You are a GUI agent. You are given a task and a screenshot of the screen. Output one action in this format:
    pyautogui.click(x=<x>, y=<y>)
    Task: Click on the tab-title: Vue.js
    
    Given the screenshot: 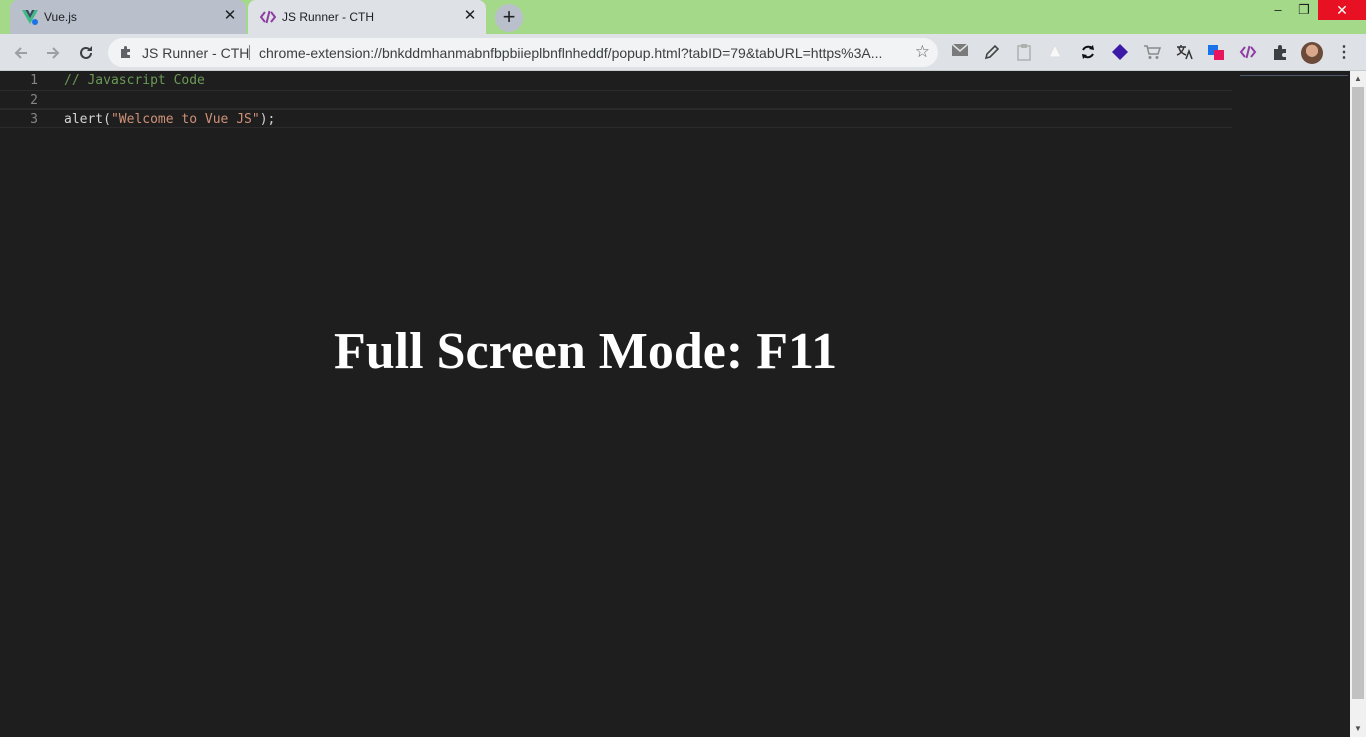 What is the action you would take?
    pyautogui.click(x=60, y=17)
    